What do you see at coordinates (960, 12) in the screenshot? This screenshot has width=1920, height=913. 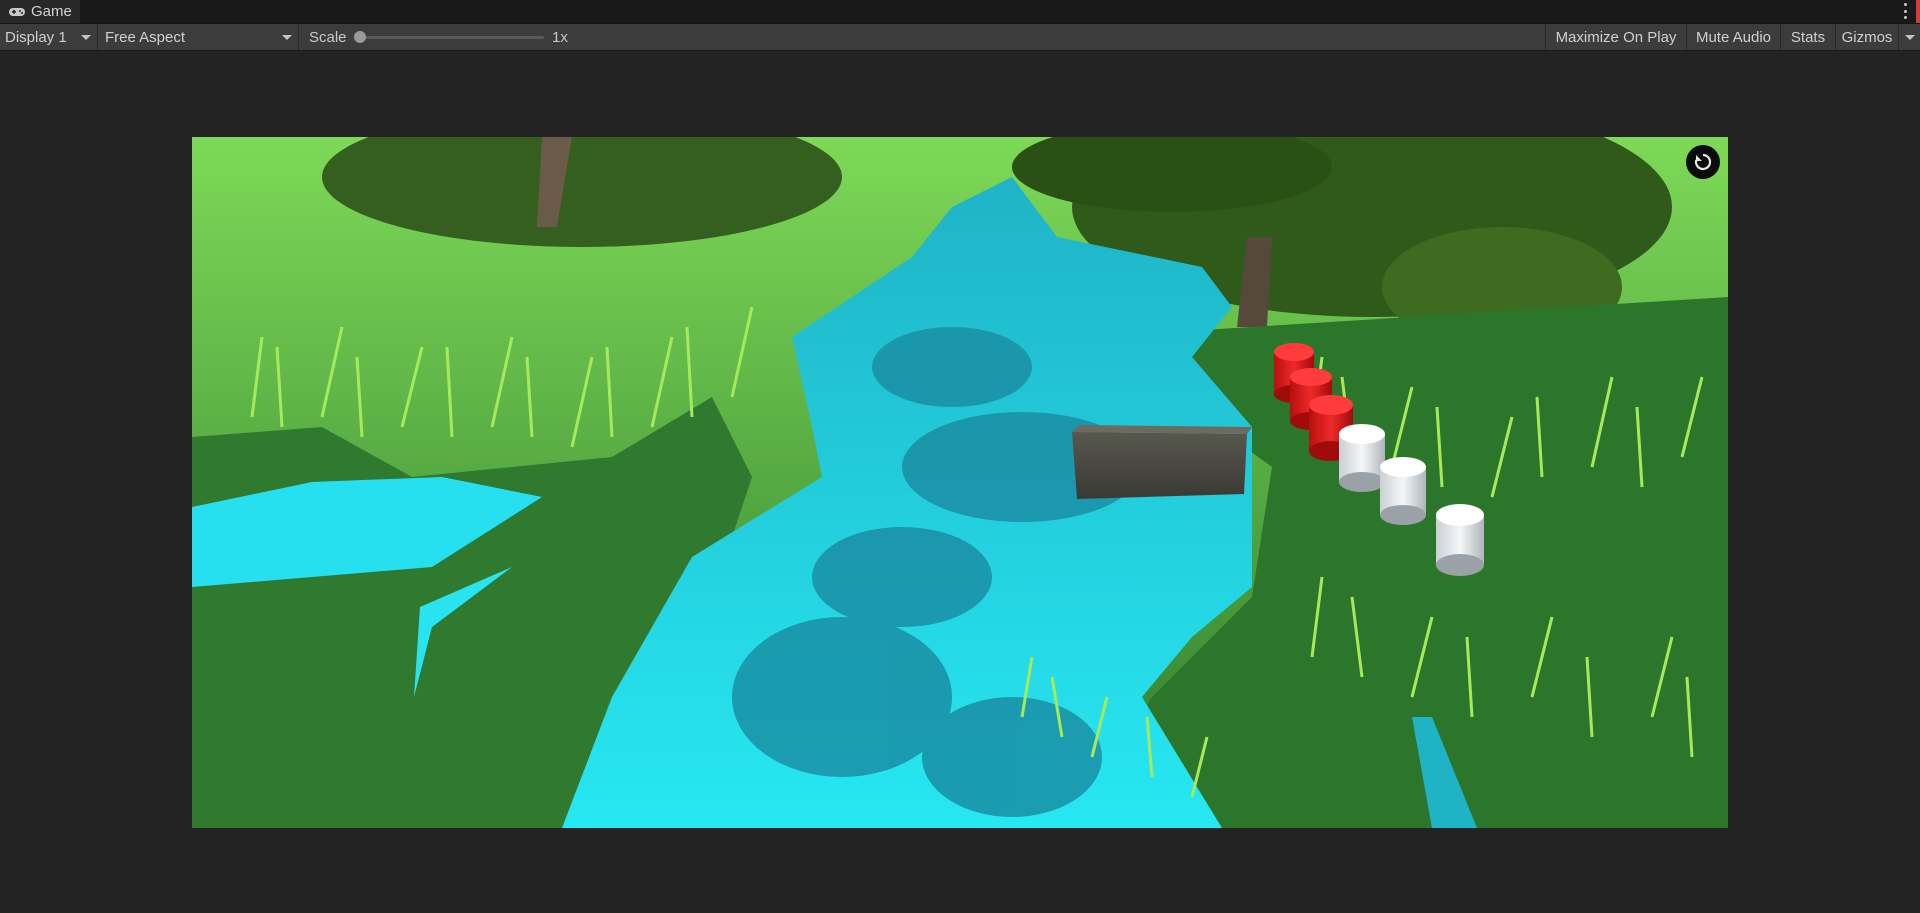 I see `window-tab-bar: Game` at bounding box center [960, 12].